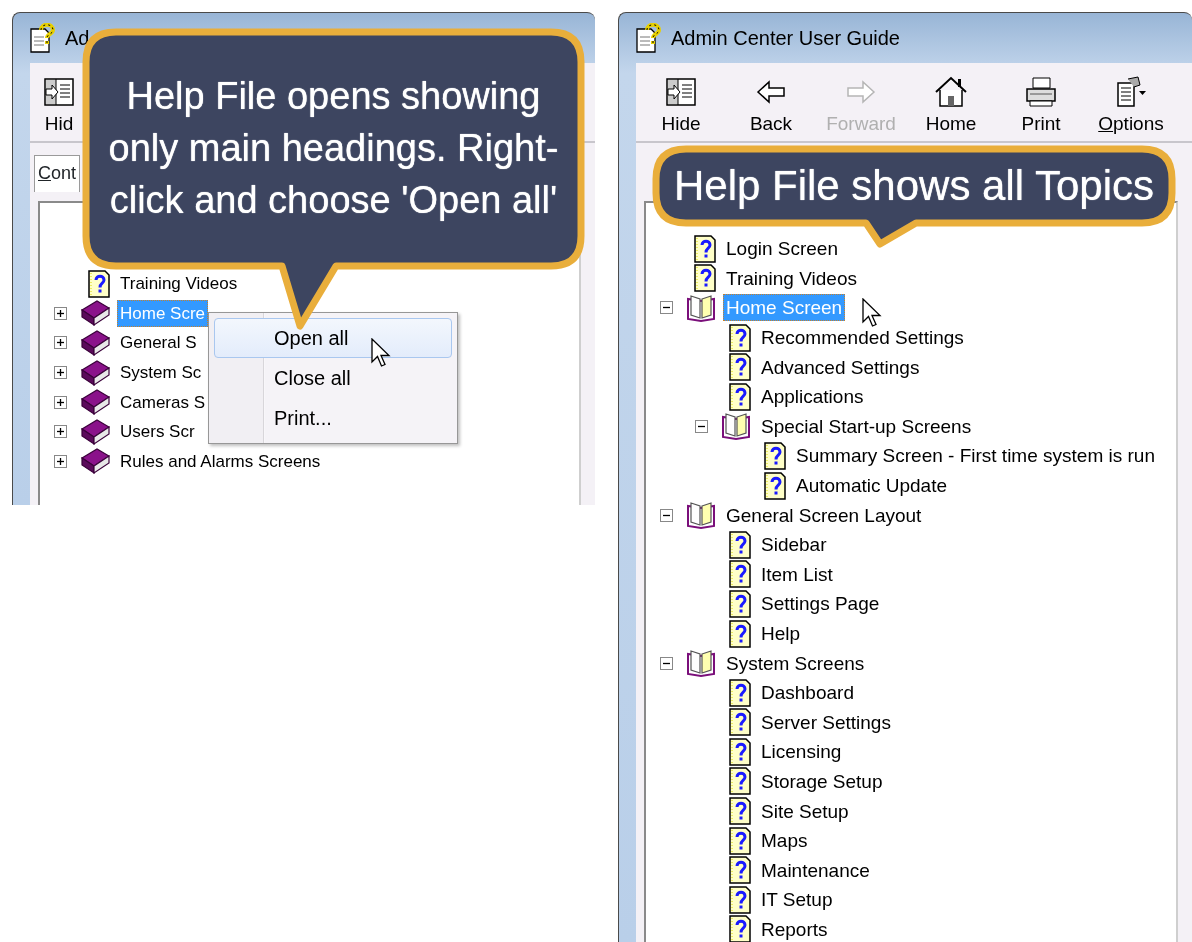 The width and height of the screenshot is (1192, 942). Describe the element at coordinates (794, 545) in the screenshot. I see `tree-item: Sidebar` at that location.